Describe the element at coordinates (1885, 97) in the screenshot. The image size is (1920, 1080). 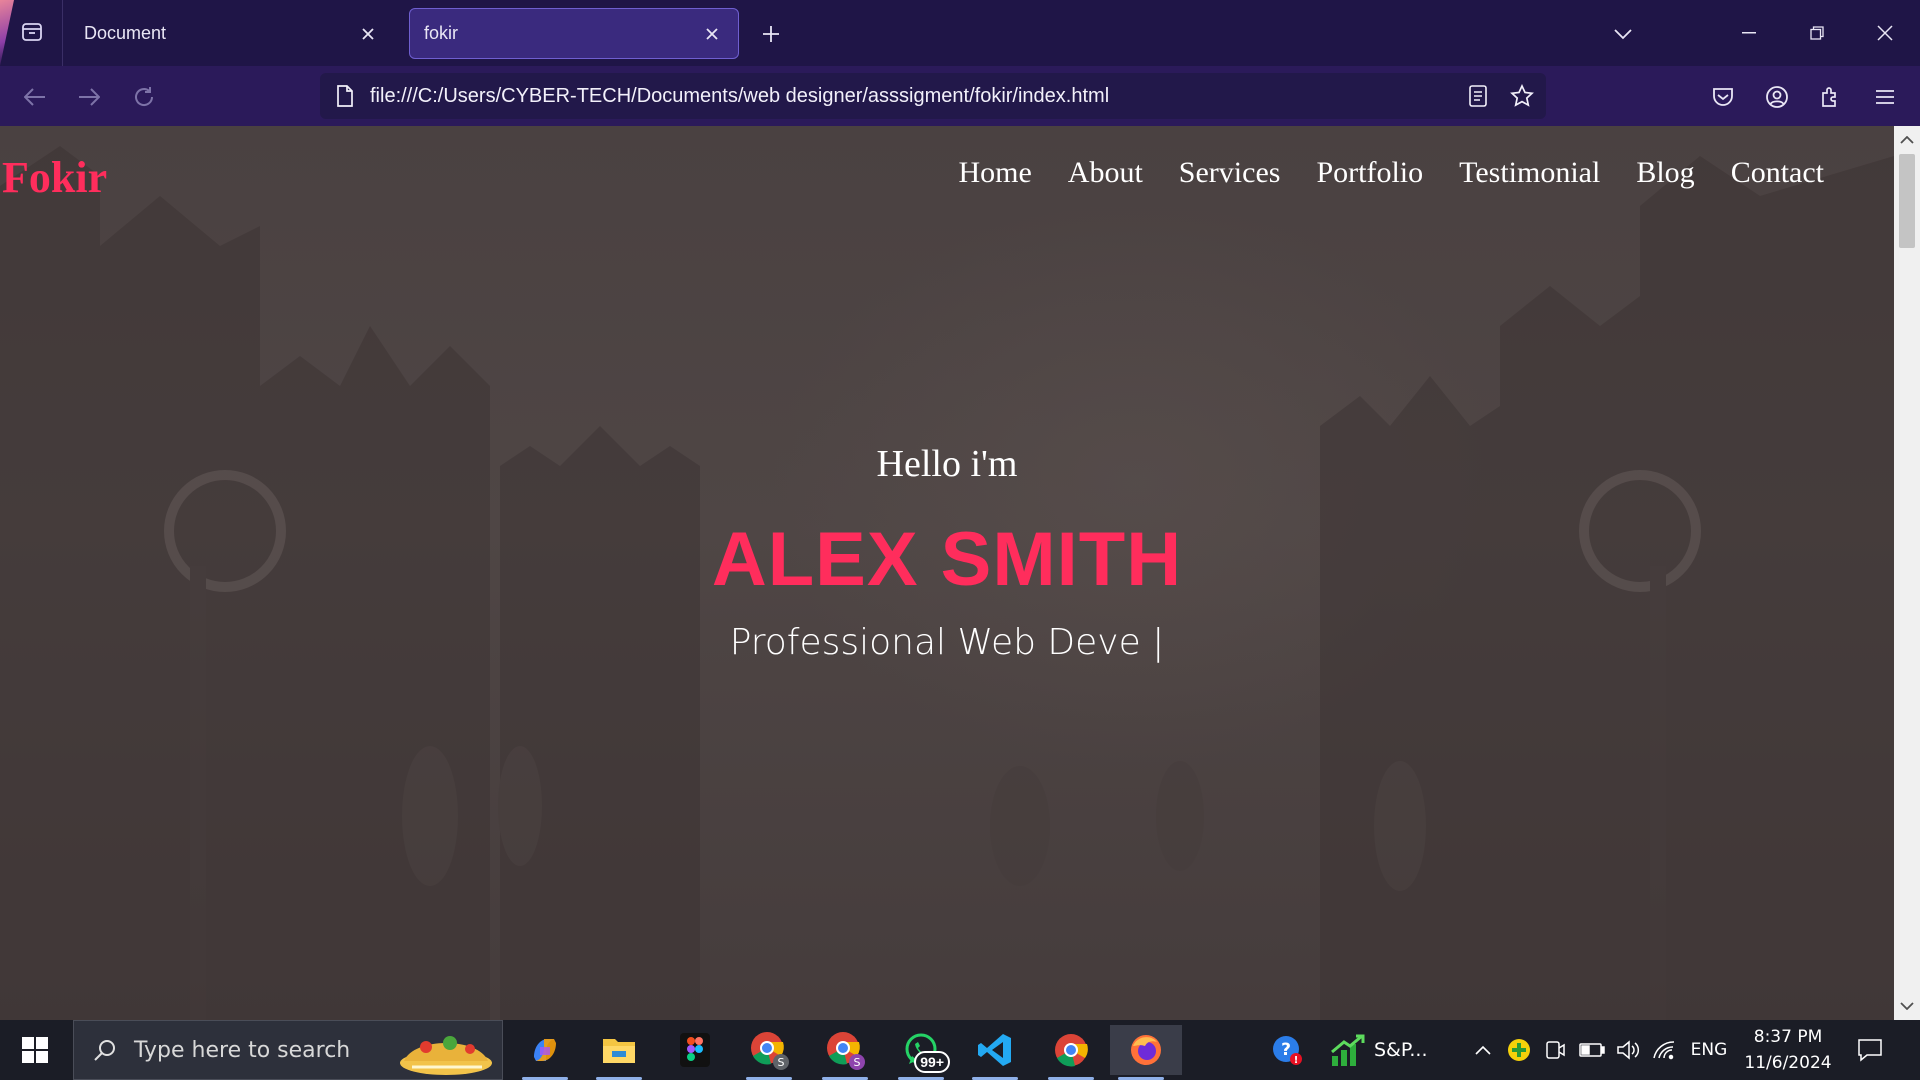
I see `hamburger-menu-icon` at that location.